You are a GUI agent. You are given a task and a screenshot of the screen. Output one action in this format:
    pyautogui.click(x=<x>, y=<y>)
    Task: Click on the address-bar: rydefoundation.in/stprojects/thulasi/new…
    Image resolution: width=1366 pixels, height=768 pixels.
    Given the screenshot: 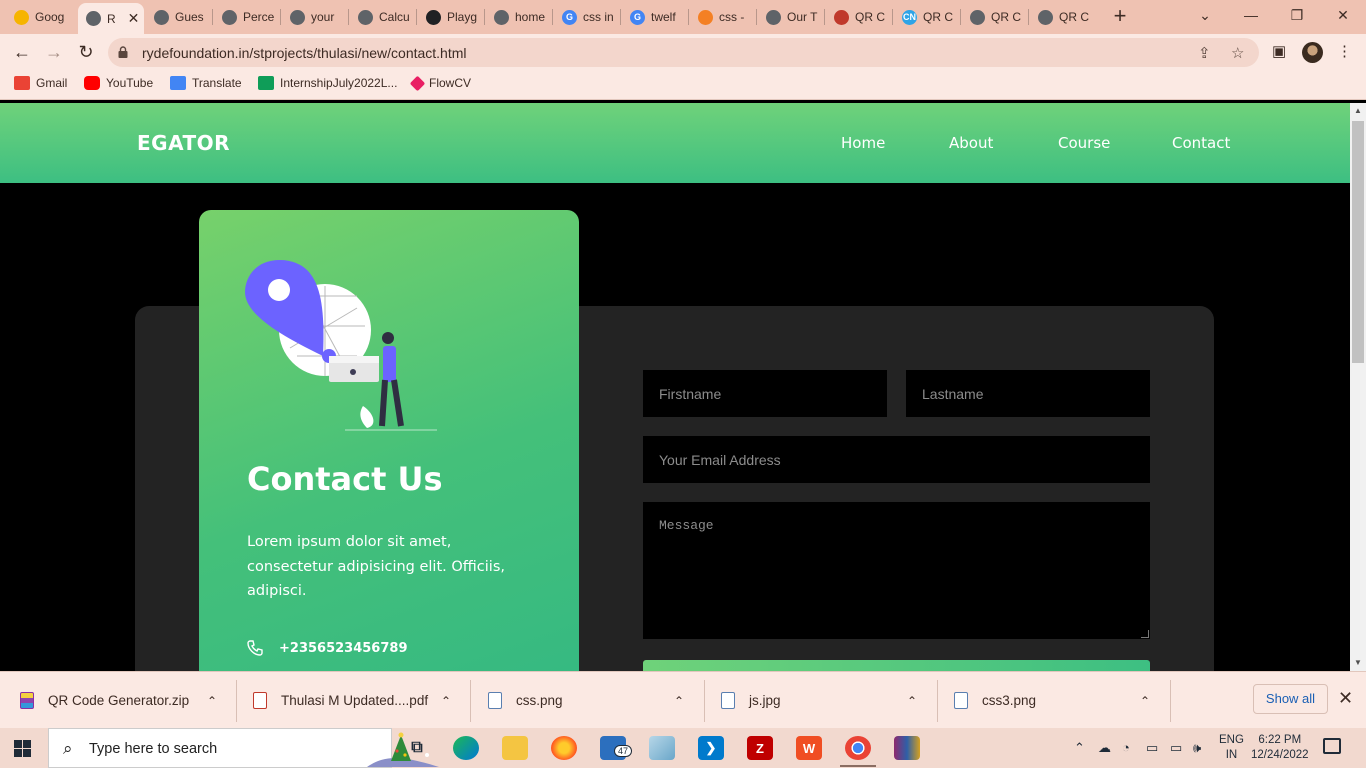 What is the action you would take?
    pyautogui.click(x=683, y=52)
    